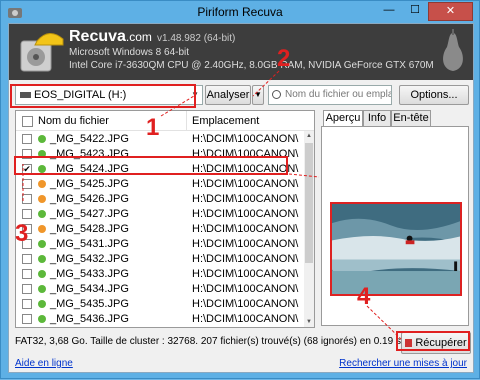 The width and height of the screenshot is (480, 380). I want to click on title-bar: Piriform Recuva — ☐ ✕, so click(240, 12).